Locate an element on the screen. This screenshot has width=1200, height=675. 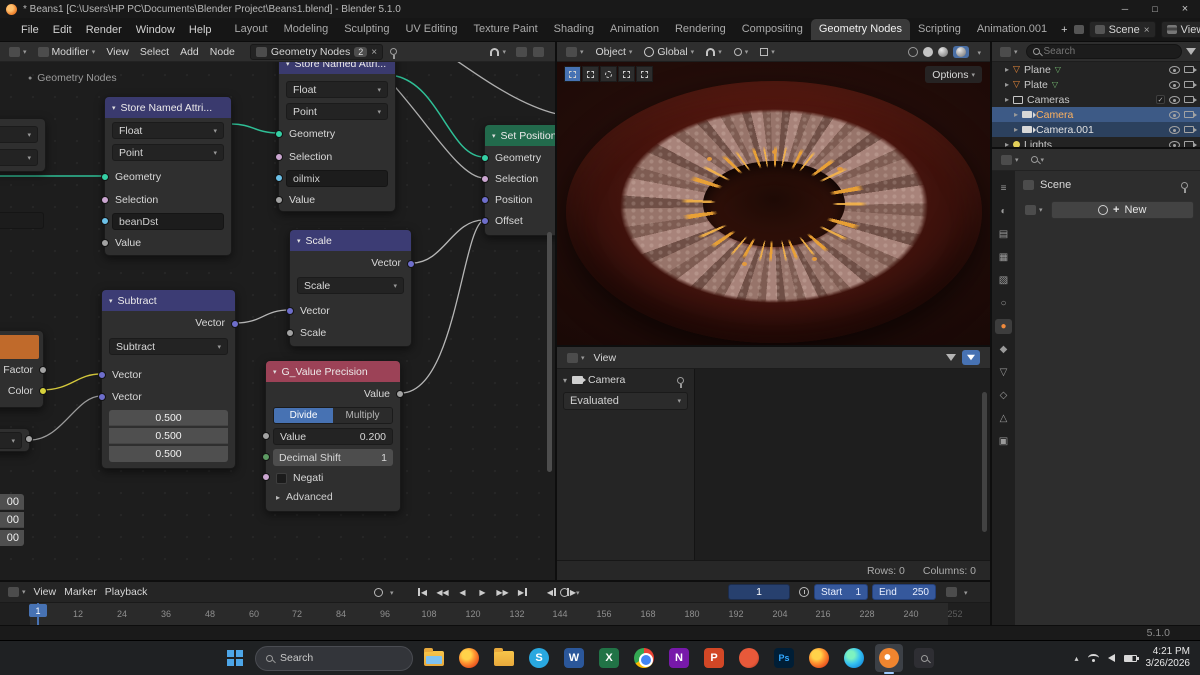
tab-uv-editing: UV Editing is located at coordinates (431, 29).